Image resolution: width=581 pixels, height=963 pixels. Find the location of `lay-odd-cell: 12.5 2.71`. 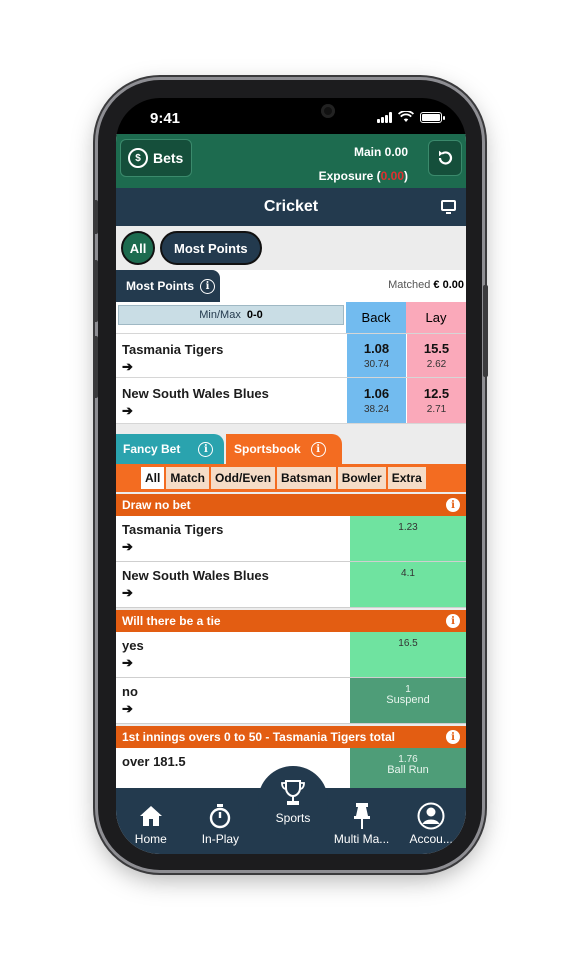

lay-odd-cell: 12.5 2.71 is located at coordinates (436, 400).